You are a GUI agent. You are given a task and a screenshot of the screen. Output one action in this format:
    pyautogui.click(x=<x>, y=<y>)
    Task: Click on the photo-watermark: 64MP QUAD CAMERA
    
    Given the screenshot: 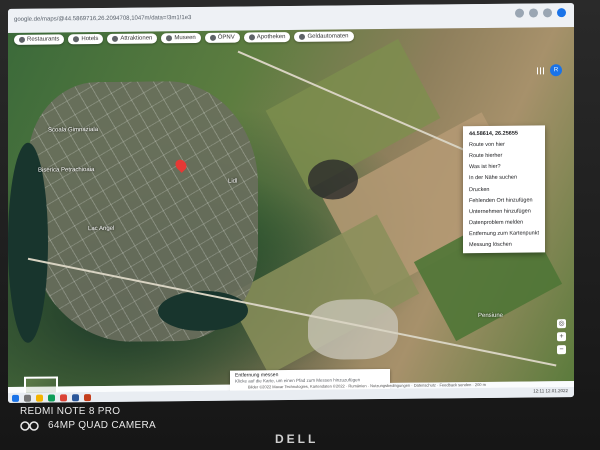 What is the action you would take?
    pyautogui.click(x=102, y=425)
    